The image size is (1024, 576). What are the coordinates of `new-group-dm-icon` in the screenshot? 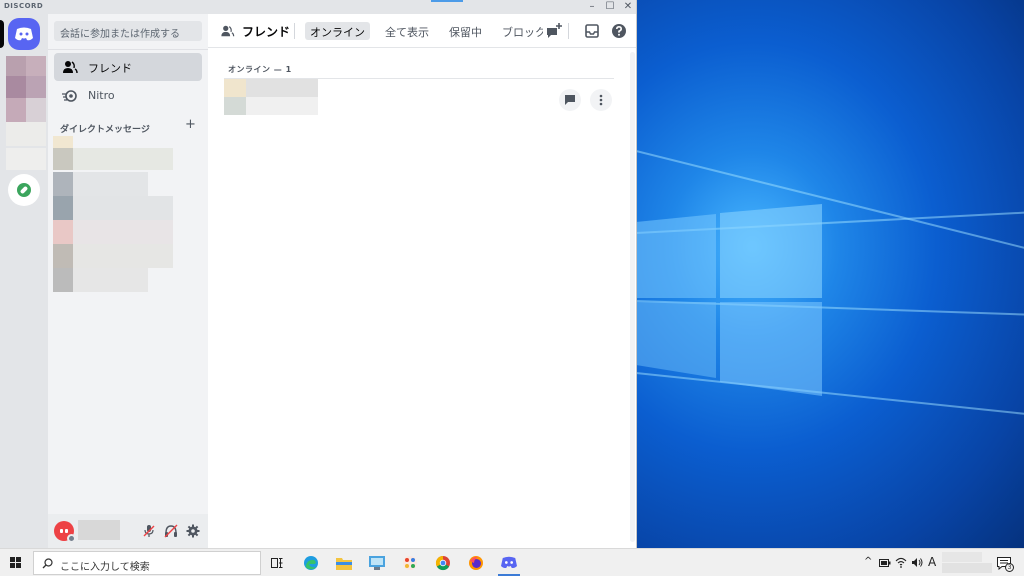 It's located at (554, 31).